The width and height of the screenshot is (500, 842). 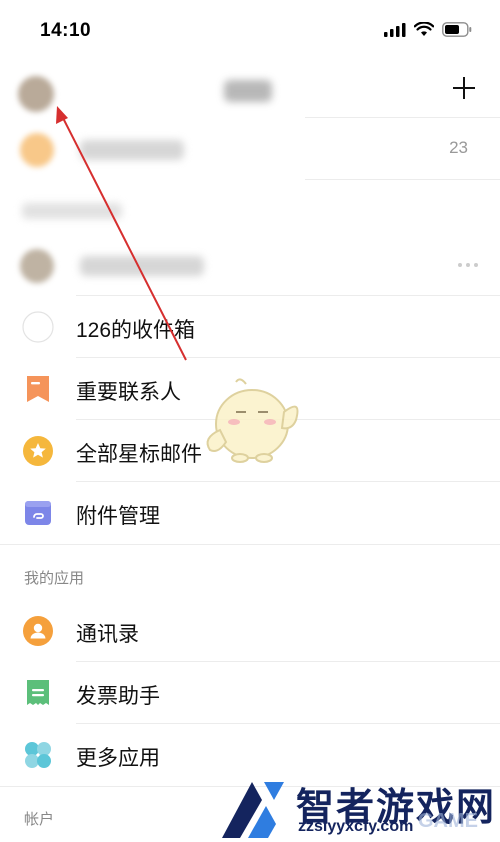 What do you see at coordinates (38, 327) in the screenshot?
I see `circle-outline-icon` at bounding box center [38, 327].